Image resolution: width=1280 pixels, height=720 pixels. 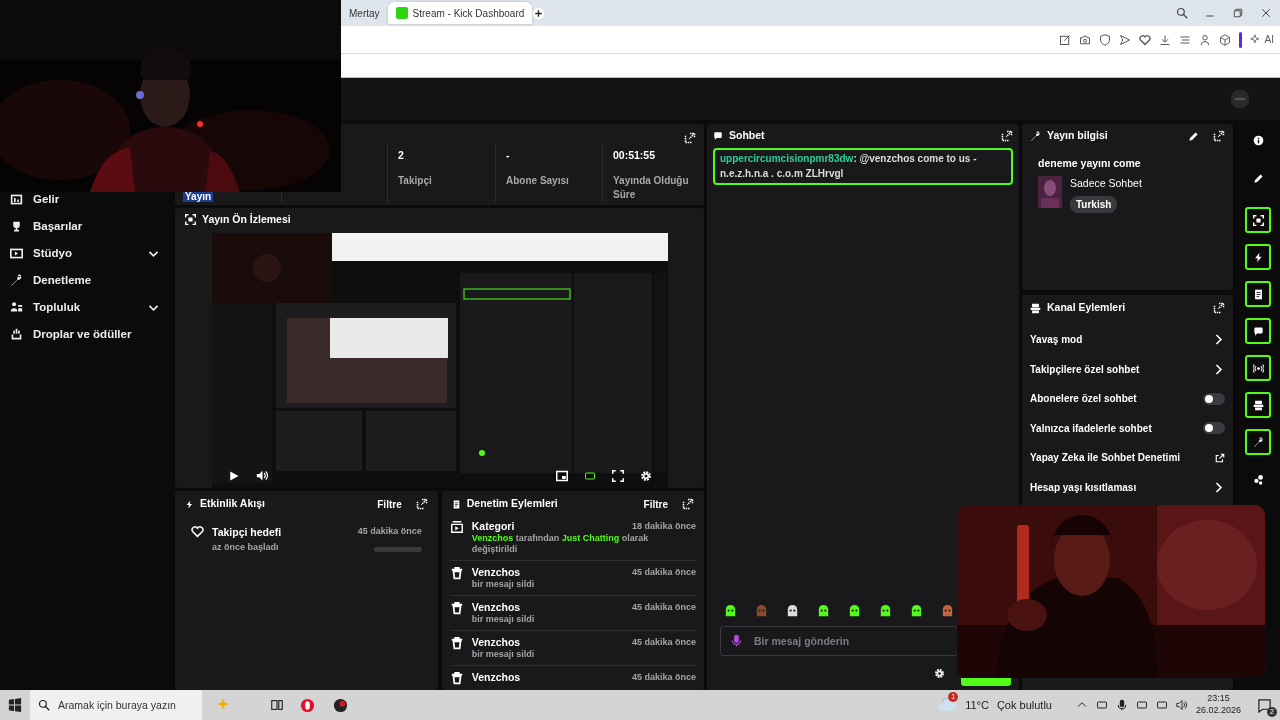 What do you see at coordinates (1204, 39) in the screenshot?
I see `person-icon` at bounding box center [1204, 39].